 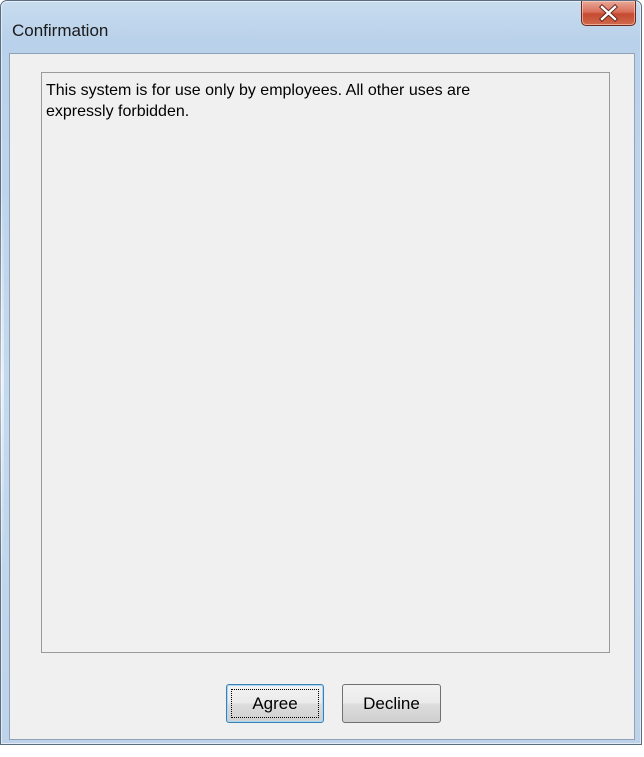 I want to click on frame-glow, so click(x=2, y=381).